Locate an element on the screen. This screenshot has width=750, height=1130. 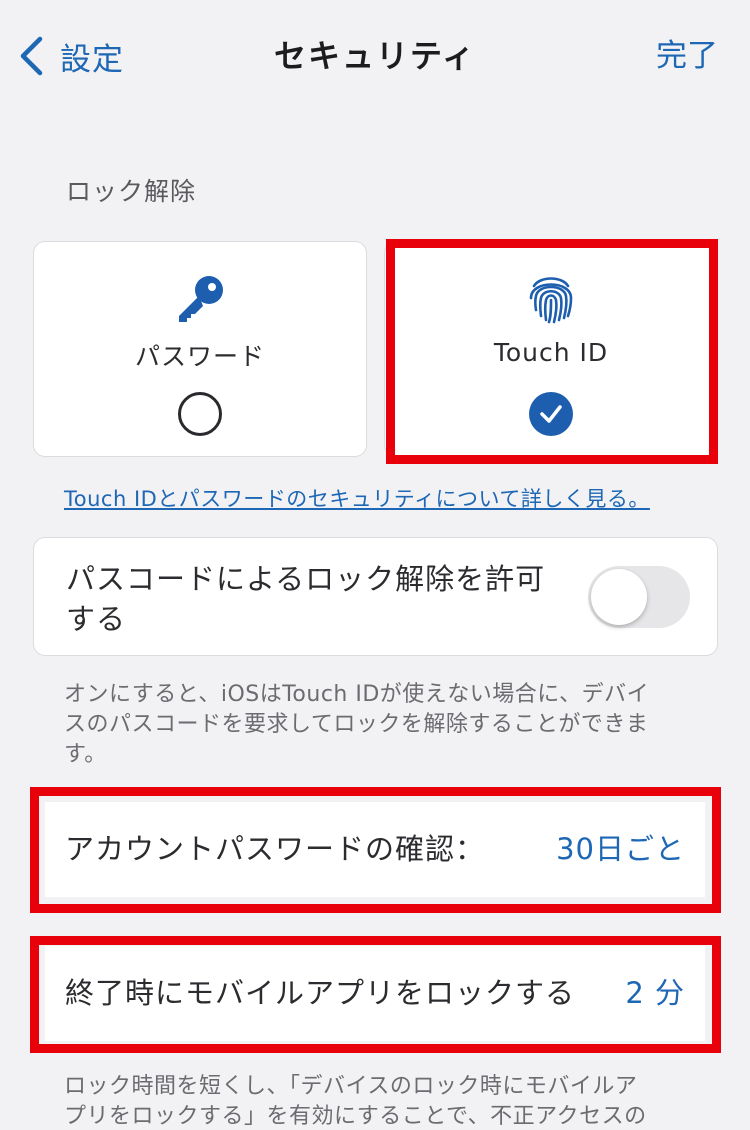
password-option-card: パスワード is located at coordinates (200, 349).